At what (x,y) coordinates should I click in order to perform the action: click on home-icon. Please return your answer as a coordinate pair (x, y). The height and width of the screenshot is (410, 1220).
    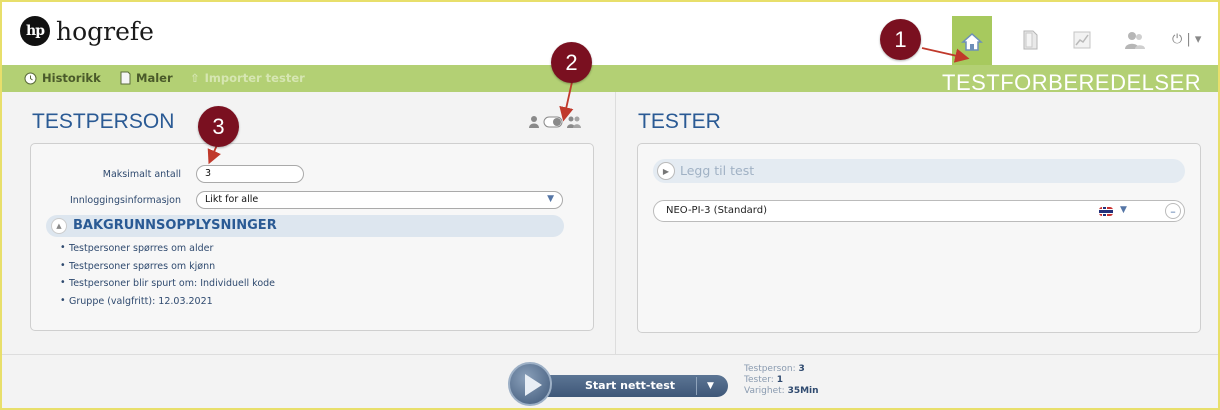
    Looking at the image, I should click on (972, 41).